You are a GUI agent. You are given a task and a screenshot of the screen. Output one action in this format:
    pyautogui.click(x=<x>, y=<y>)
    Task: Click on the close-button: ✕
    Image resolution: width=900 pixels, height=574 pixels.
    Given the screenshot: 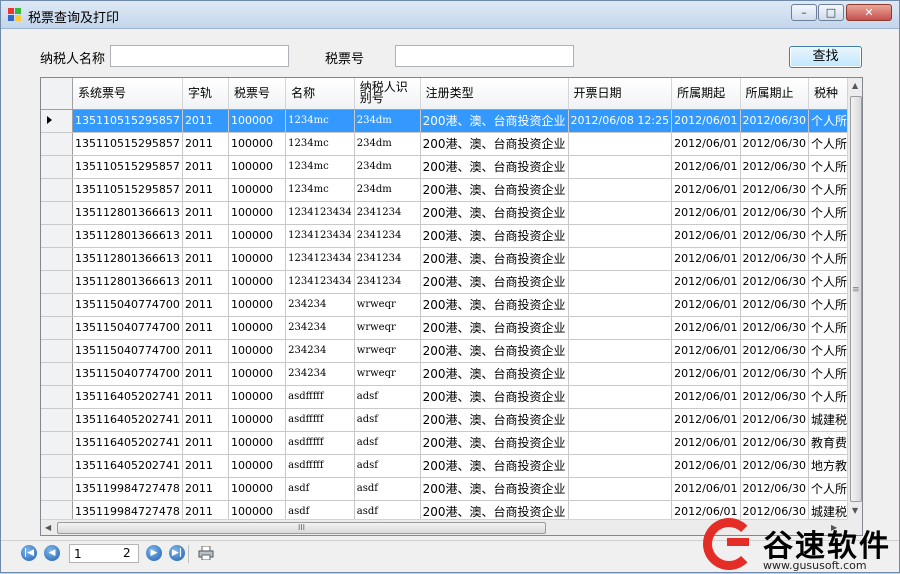 What is the action you would take?
    pyautogui.click(x=869, y=12)
    